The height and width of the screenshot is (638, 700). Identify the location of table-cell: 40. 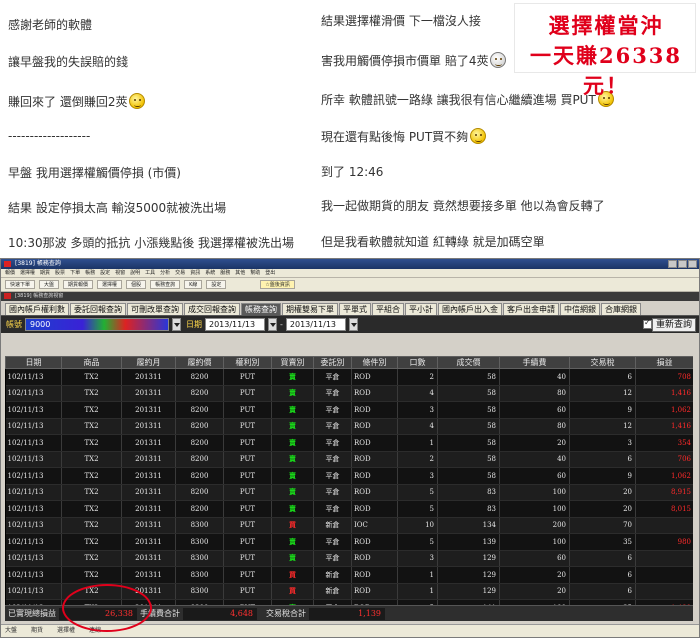
(534, 459).